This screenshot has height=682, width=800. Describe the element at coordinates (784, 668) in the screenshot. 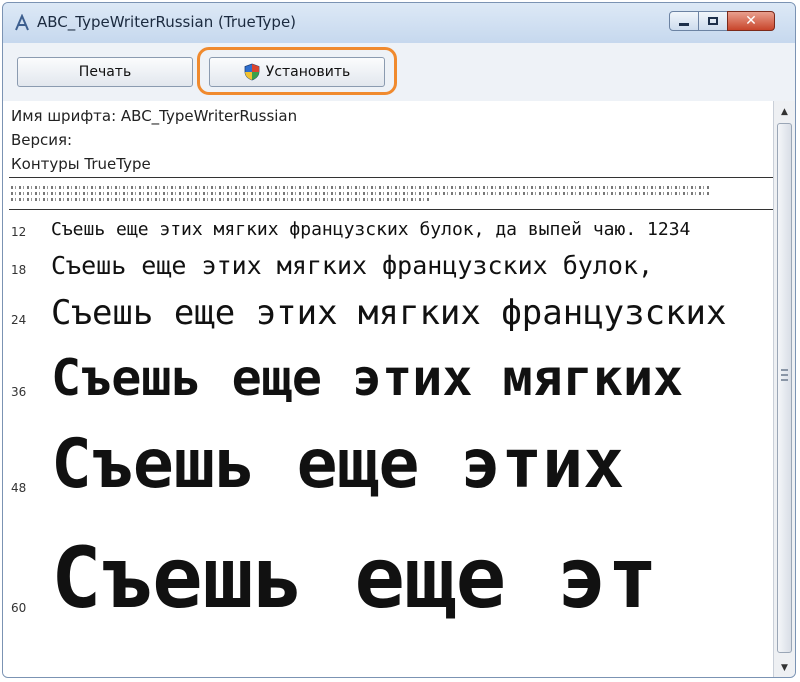

I see `scroll-down-arrow-icon: ▼` at that location.